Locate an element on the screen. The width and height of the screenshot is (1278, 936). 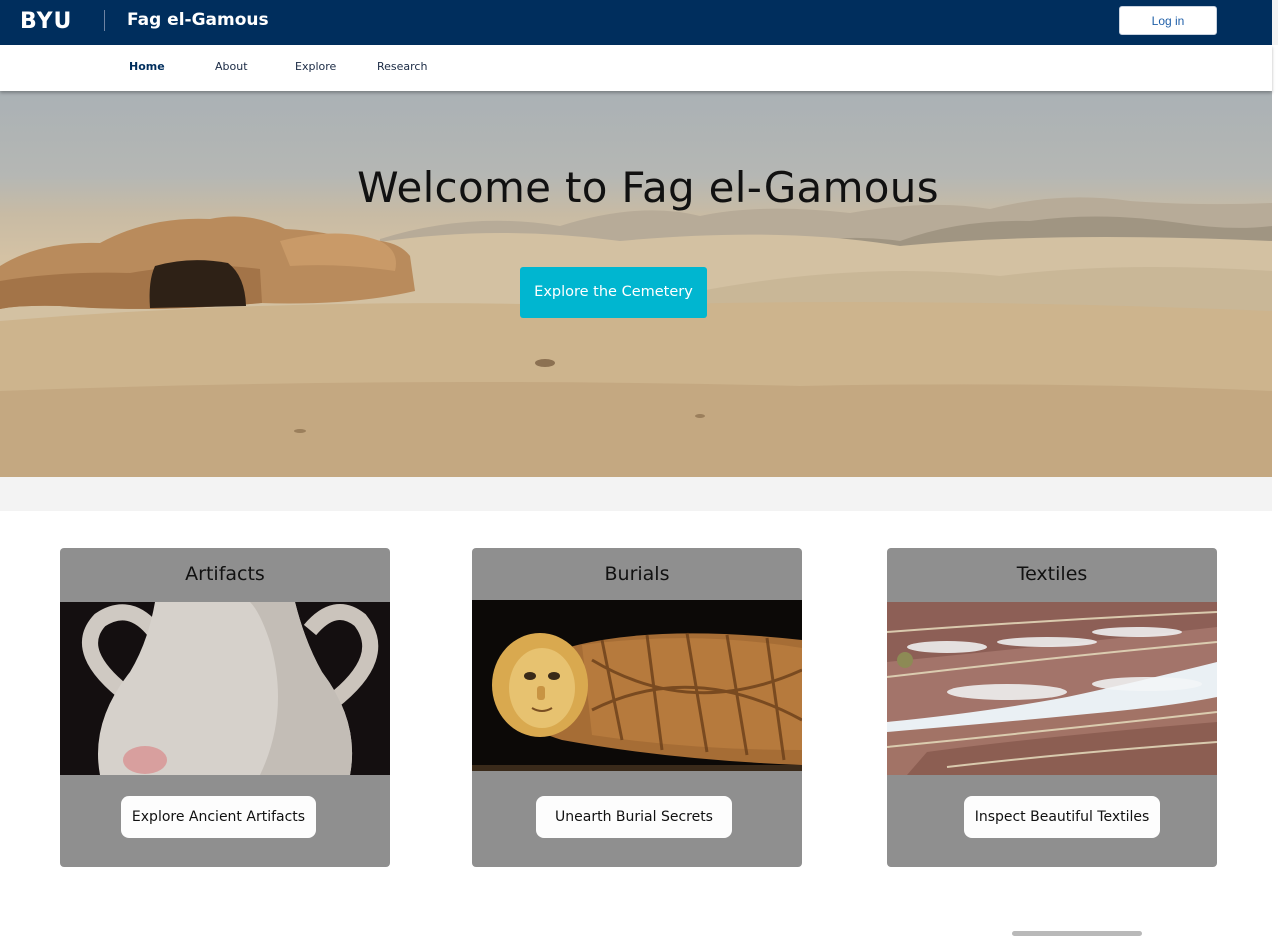
card-title: Burials is located at coordinates (637, 574).